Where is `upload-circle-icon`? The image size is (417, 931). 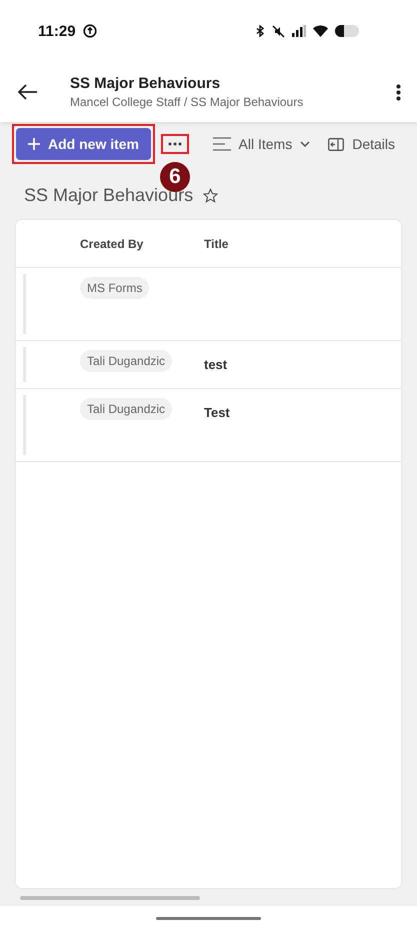
upload-circle-icon is located at coordinates (89, 31).